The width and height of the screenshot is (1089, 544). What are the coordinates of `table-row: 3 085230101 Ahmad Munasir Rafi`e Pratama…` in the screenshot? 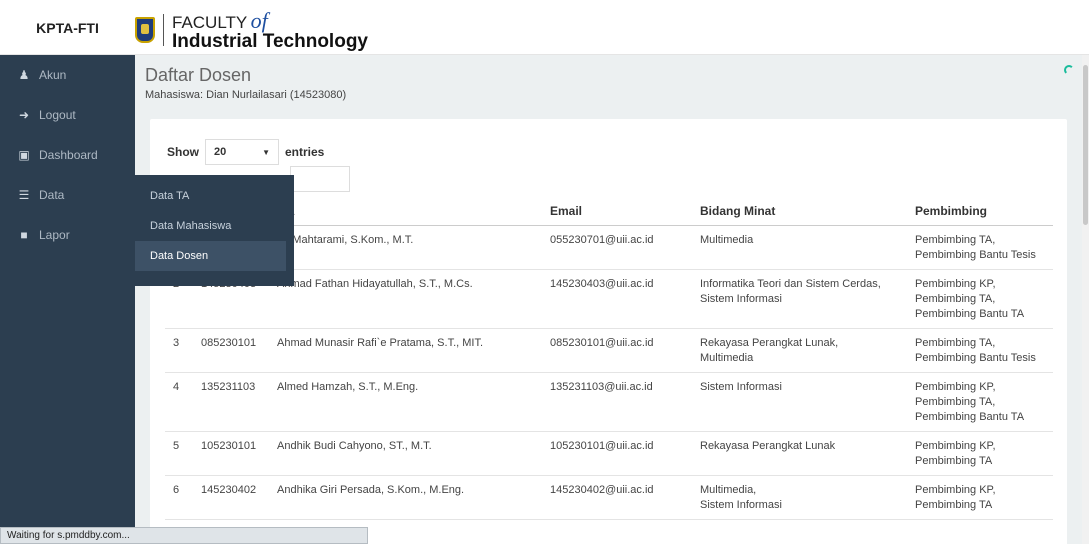 It's located at (609, 350).